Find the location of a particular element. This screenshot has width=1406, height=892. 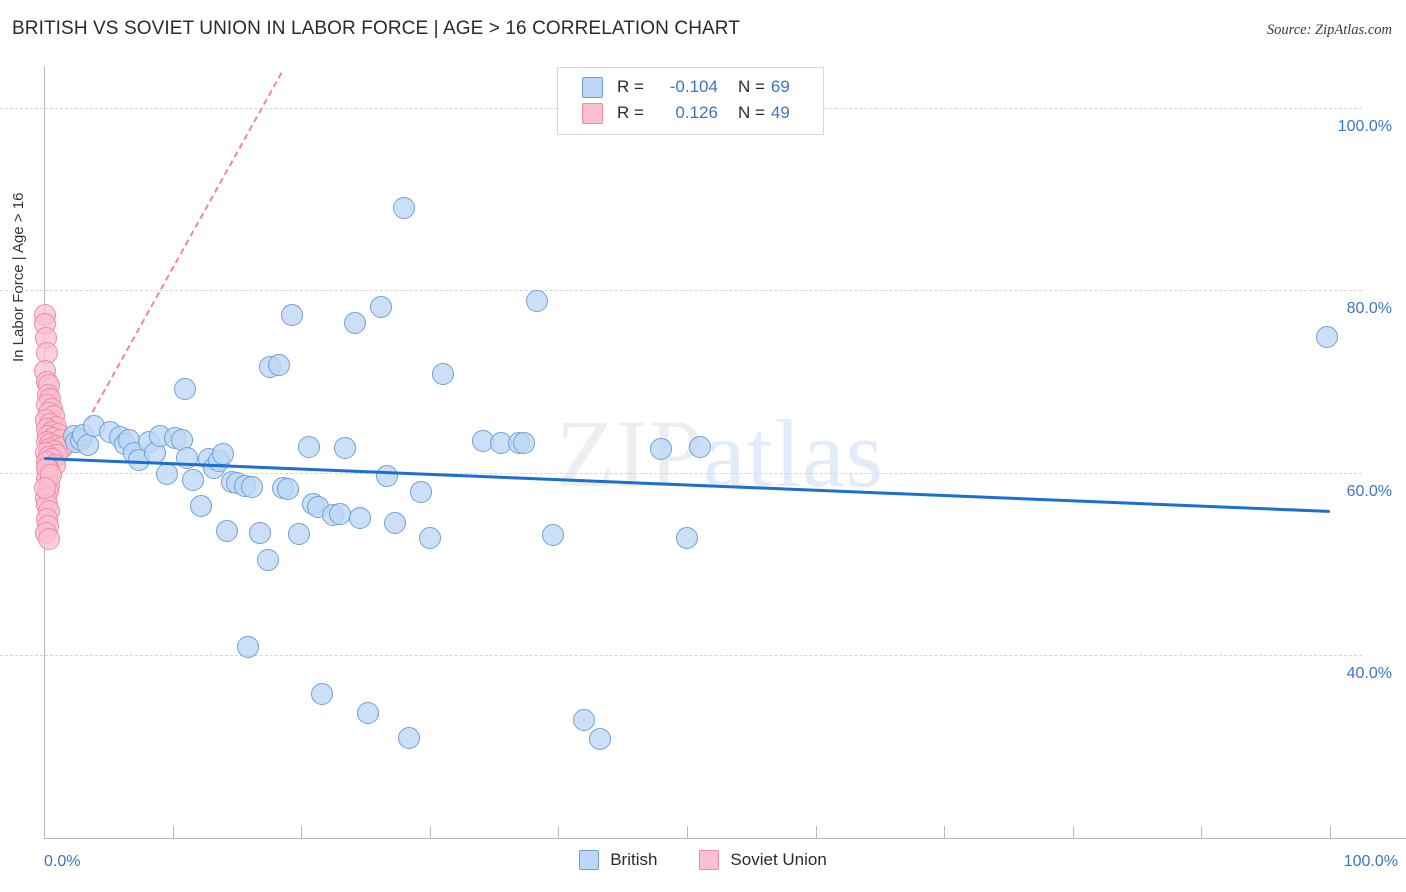

series-swatch-british is located at coordinates (589, 860).